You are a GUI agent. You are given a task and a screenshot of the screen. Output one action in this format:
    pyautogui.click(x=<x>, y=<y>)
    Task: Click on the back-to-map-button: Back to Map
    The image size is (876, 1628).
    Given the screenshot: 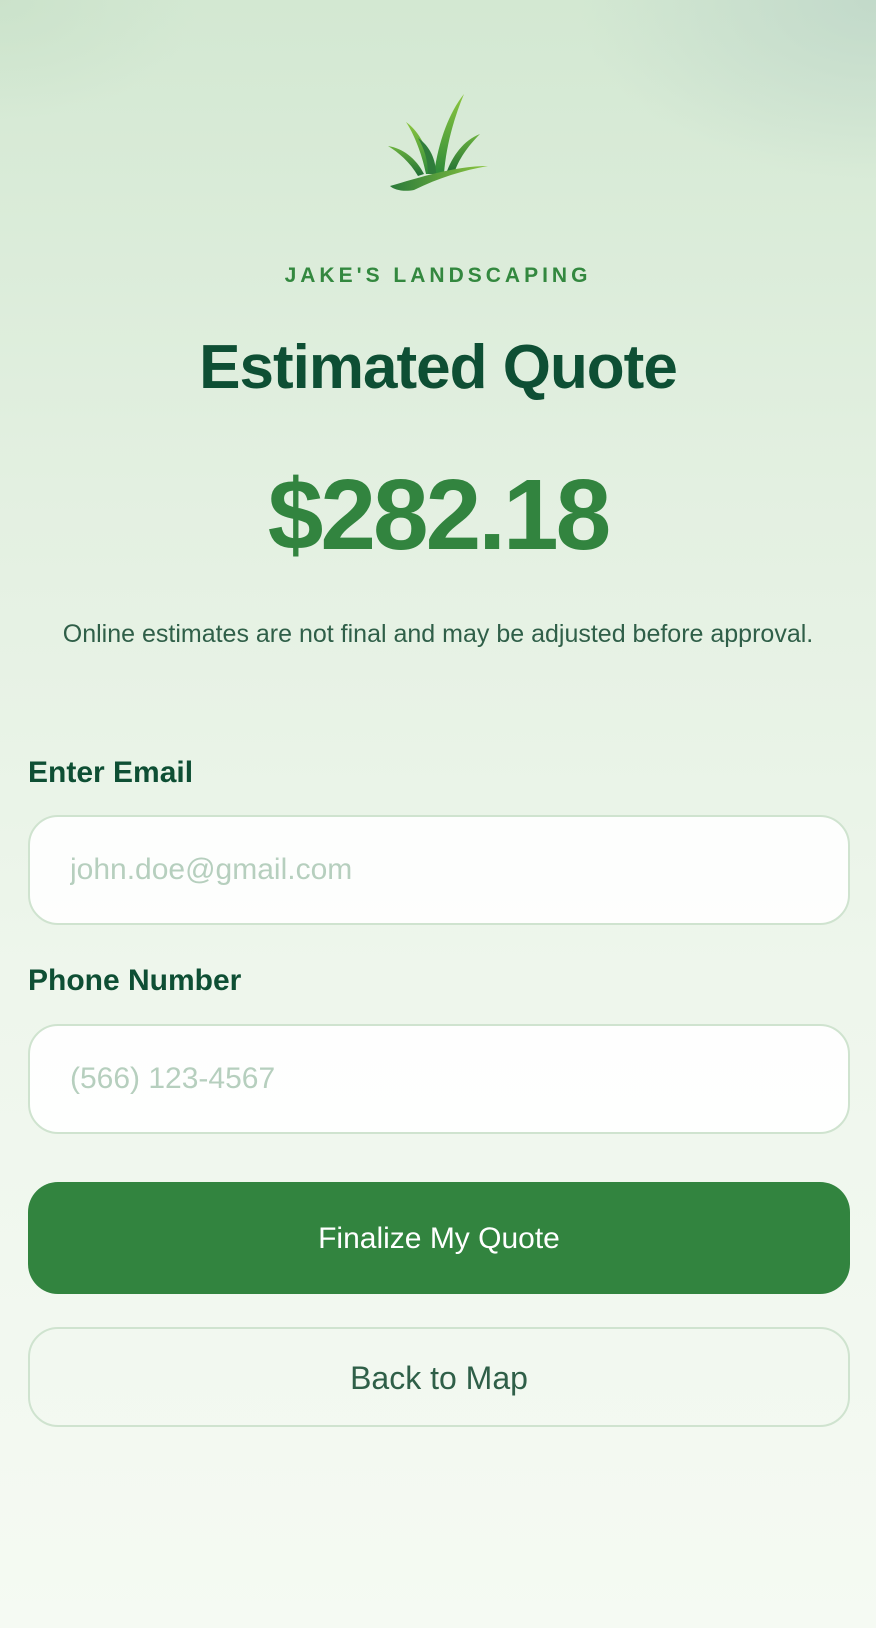 What is the action you would take?
    pyautogui.click(x=439, y=1377)
    